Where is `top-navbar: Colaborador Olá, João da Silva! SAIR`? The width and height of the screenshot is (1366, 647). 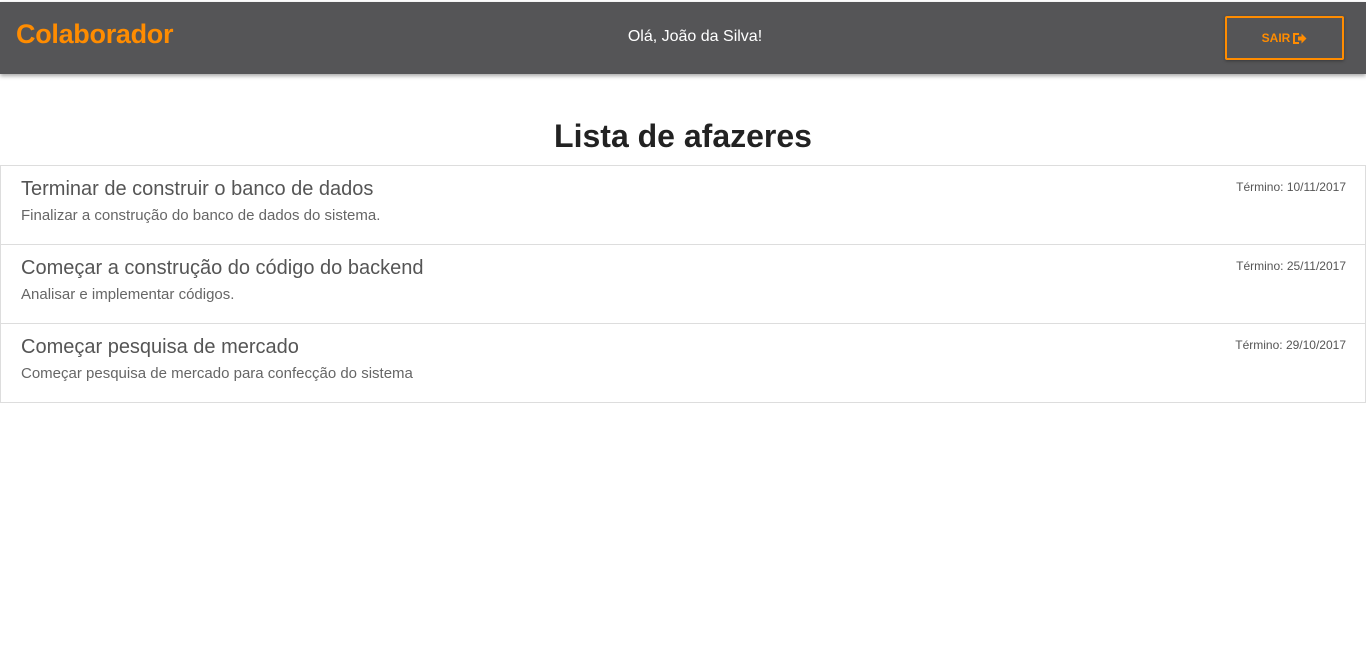 top-navbar: Colaborador Olá, João da Silva! SAIR is located at coordinates (683, 38).